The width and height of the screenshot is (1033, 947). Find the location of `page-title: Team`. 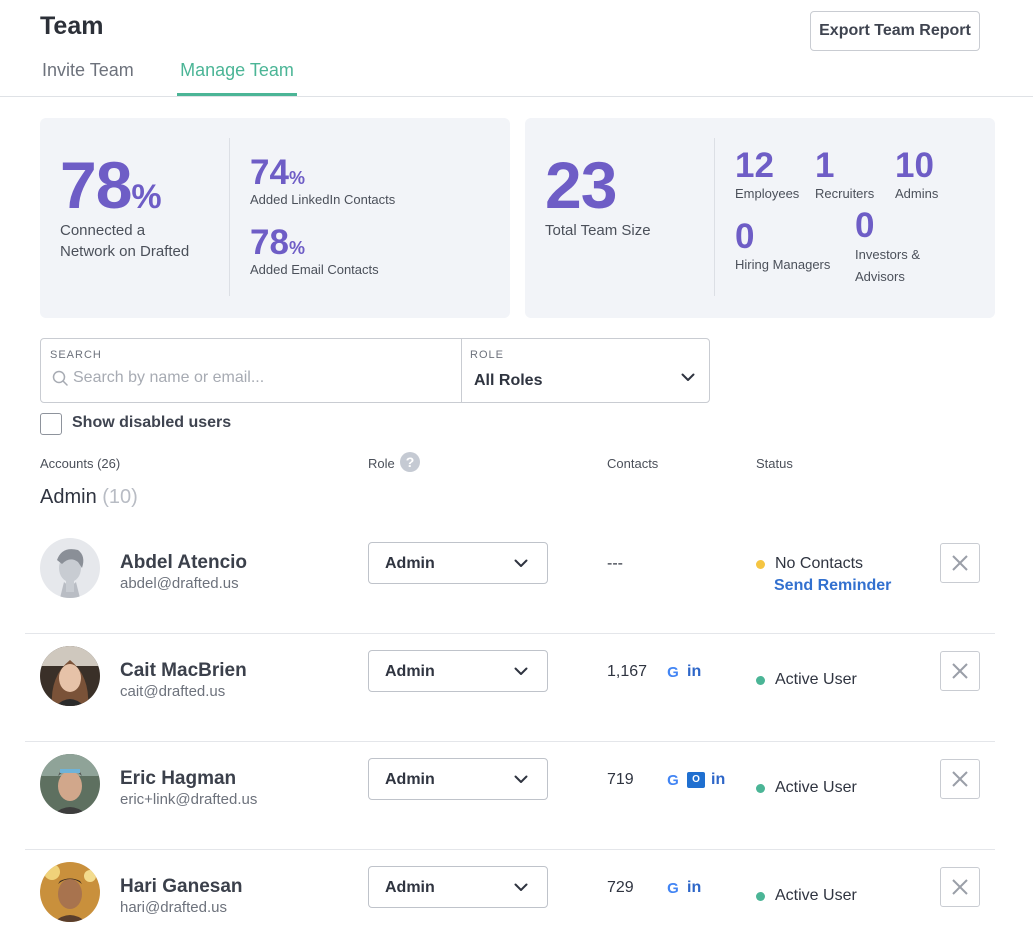

page-title: Team is located at coordinates (72, 26).